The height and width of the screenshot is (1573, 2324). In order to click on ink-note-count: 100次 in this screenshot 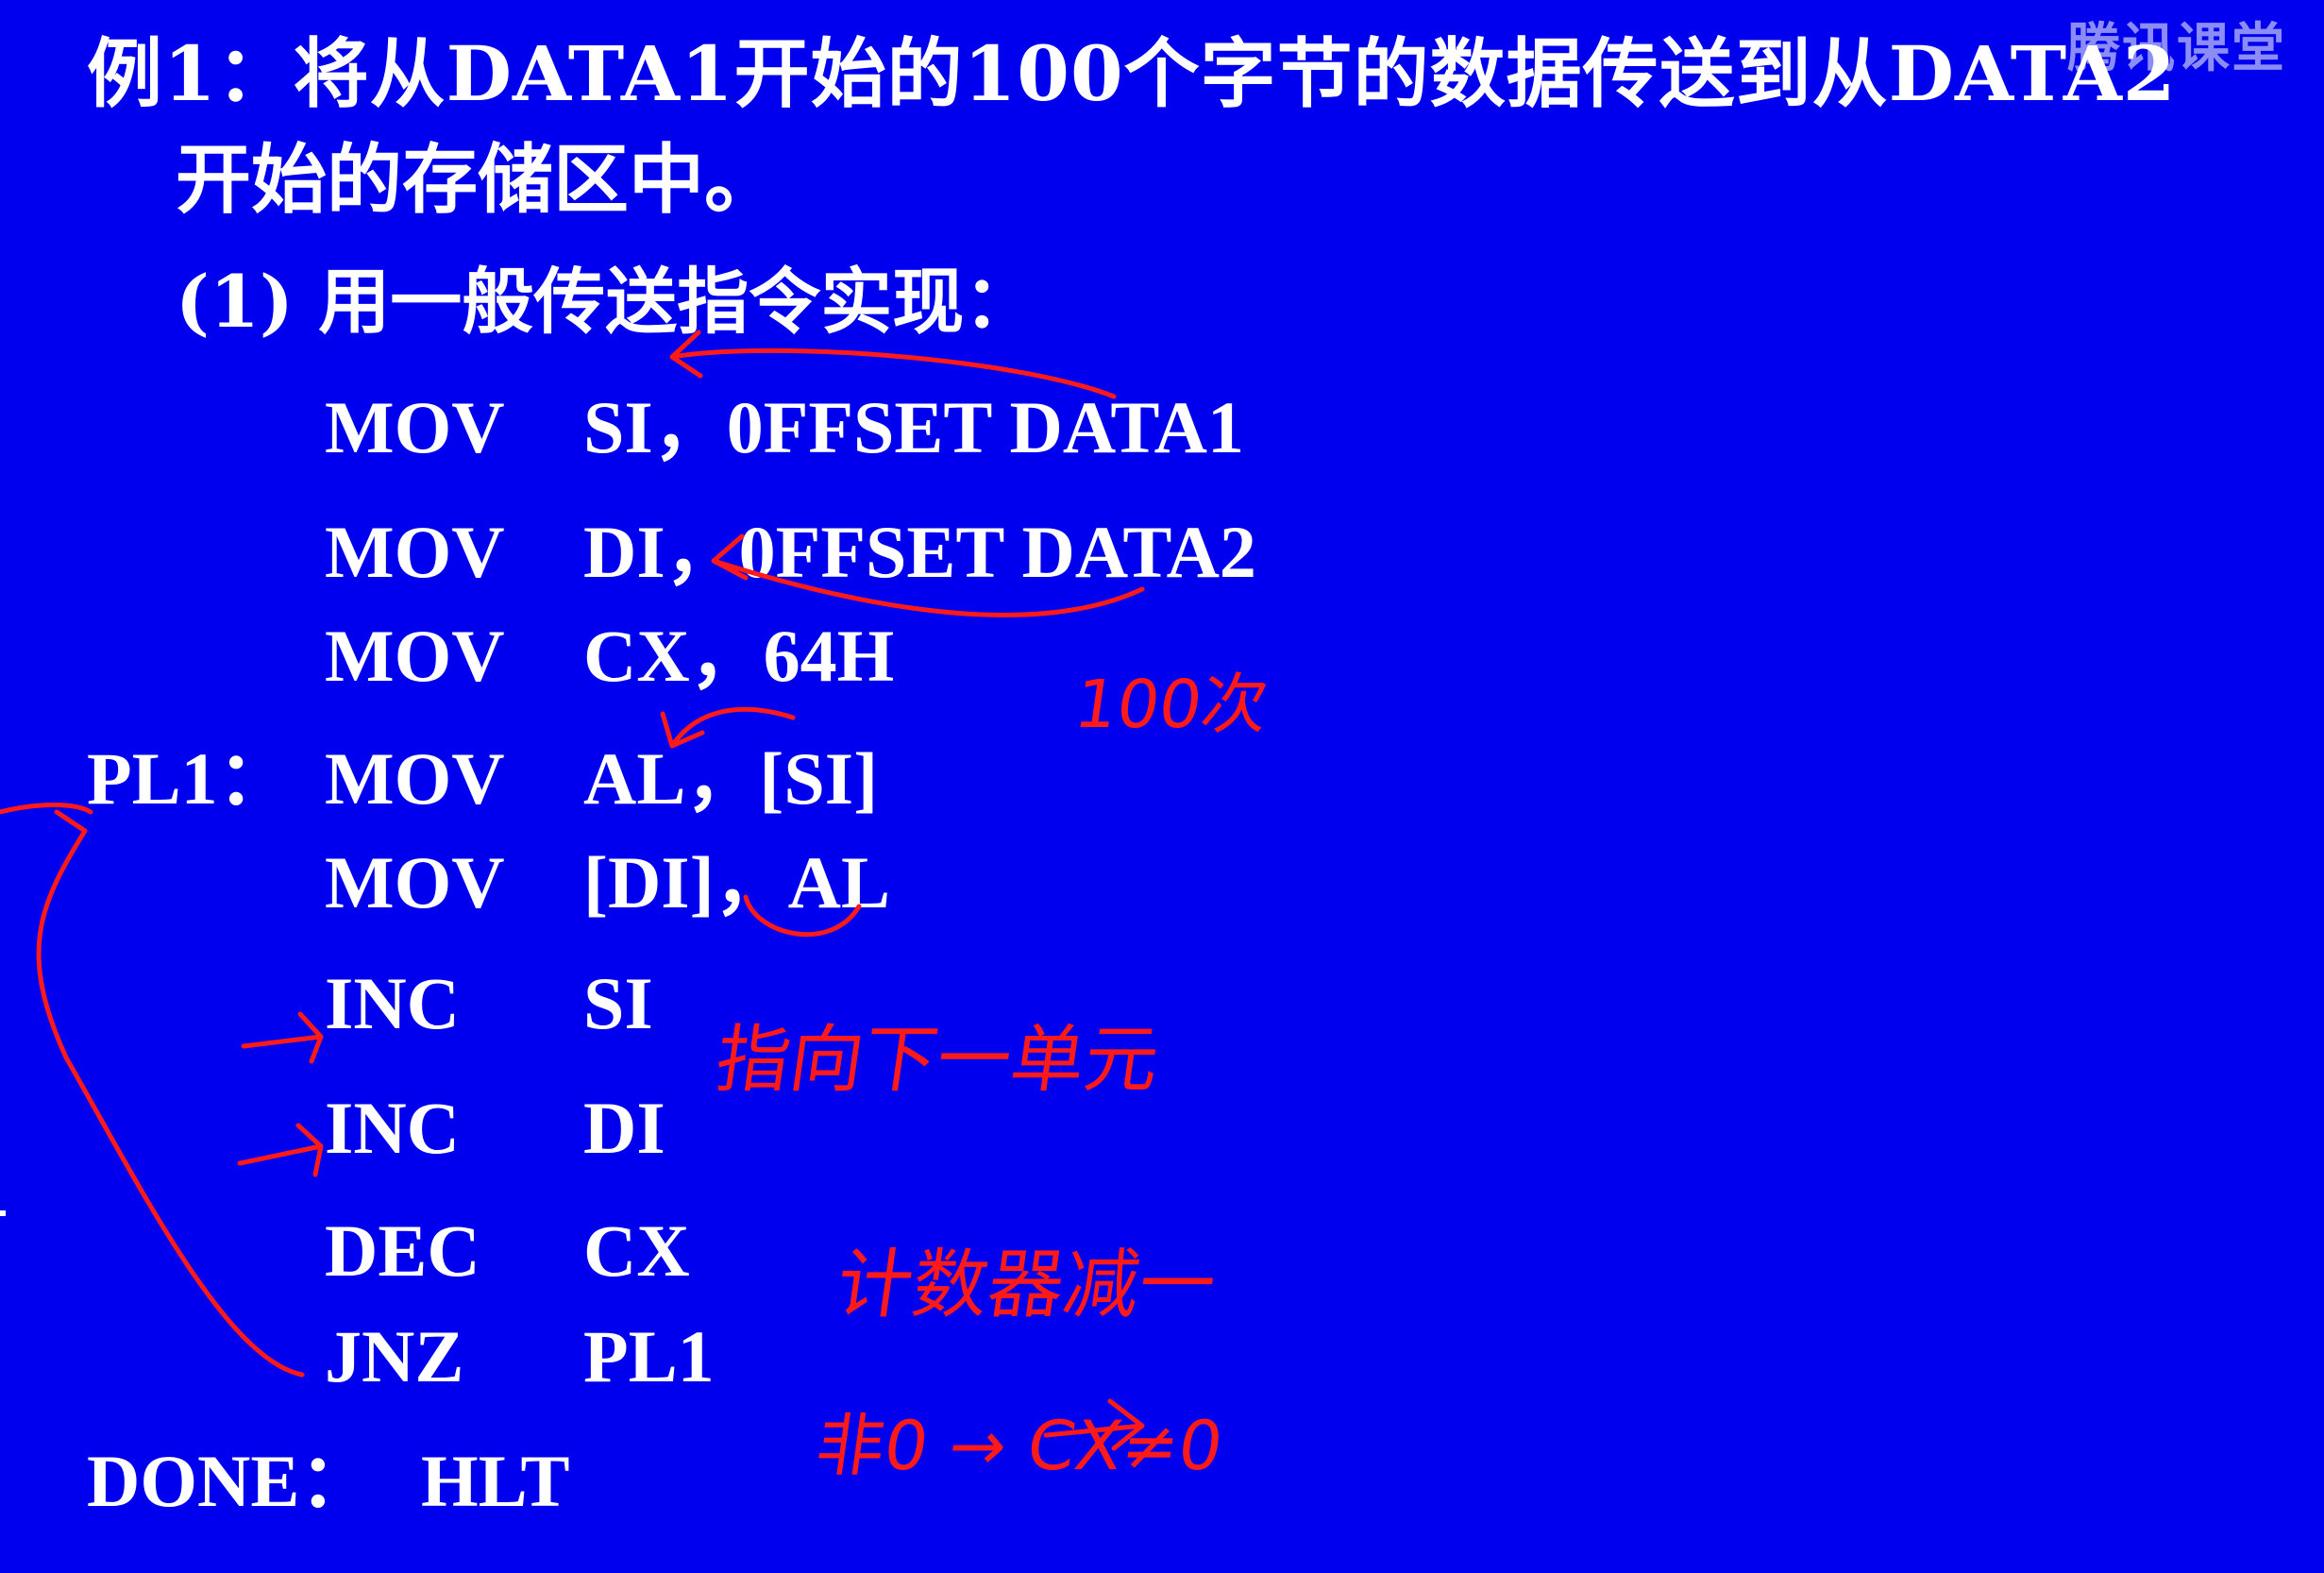, I will do `click(1171, 704)`.